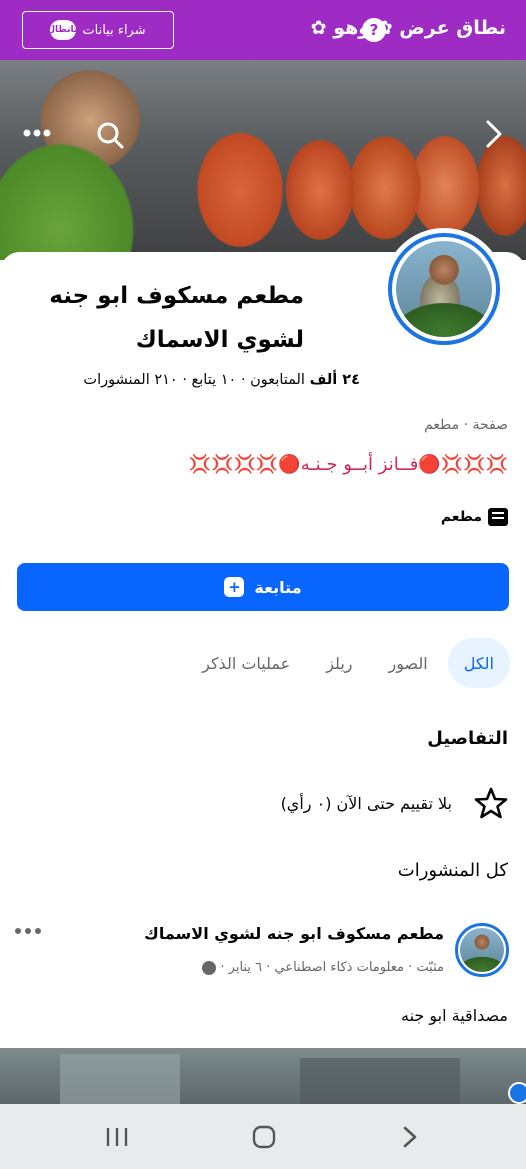 The image size is (526, 1169). I want to click on buy-data-chip: ماتطال, so click(63, 30).